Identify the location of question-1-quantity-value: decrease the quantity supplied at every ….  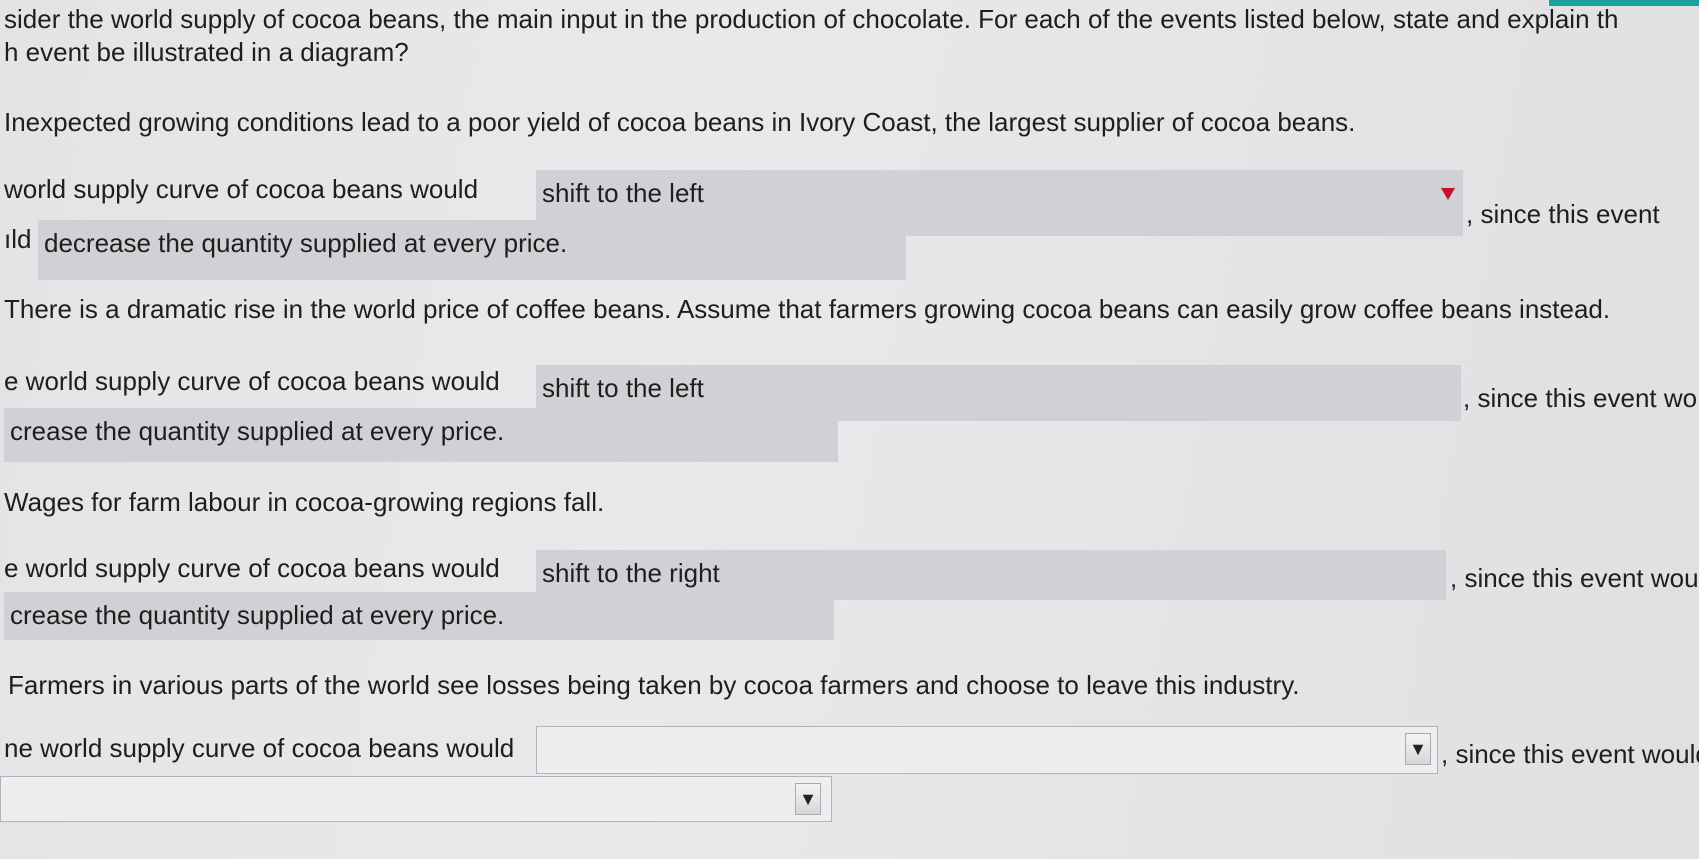
(306, 243).